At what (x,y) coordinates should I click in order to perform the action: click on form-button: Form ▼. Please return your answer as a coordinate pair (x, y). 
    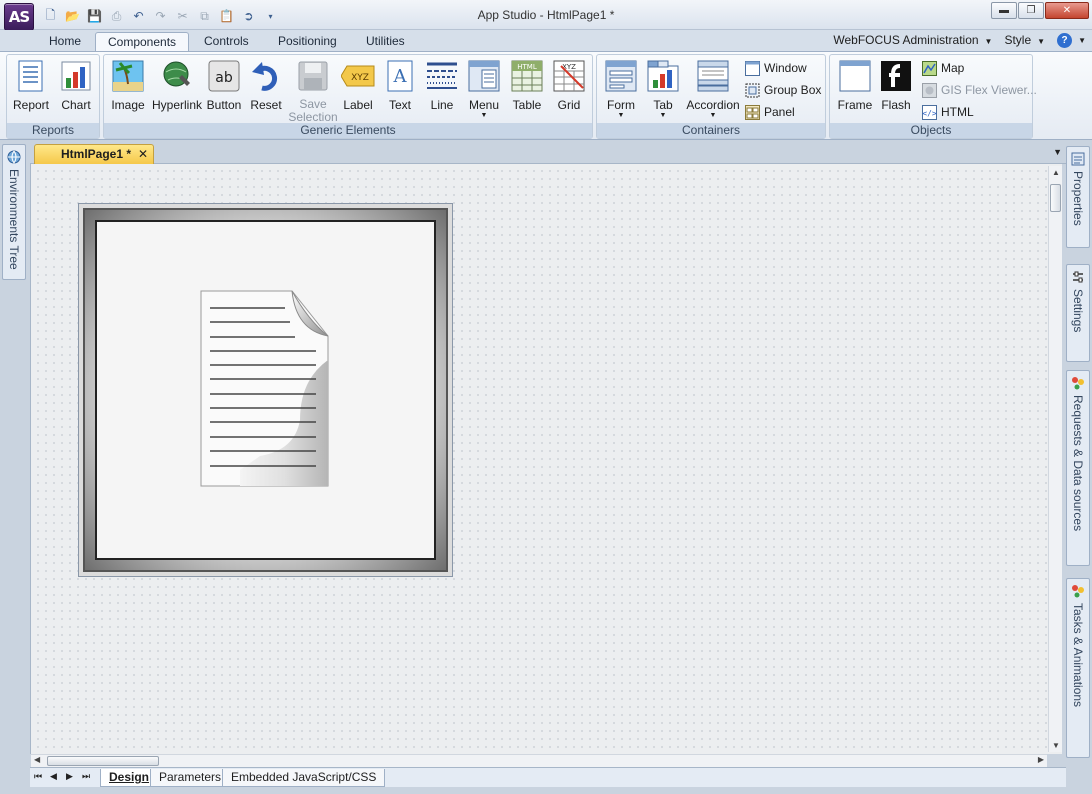
    Looking at the image, I should click on (621, 89).